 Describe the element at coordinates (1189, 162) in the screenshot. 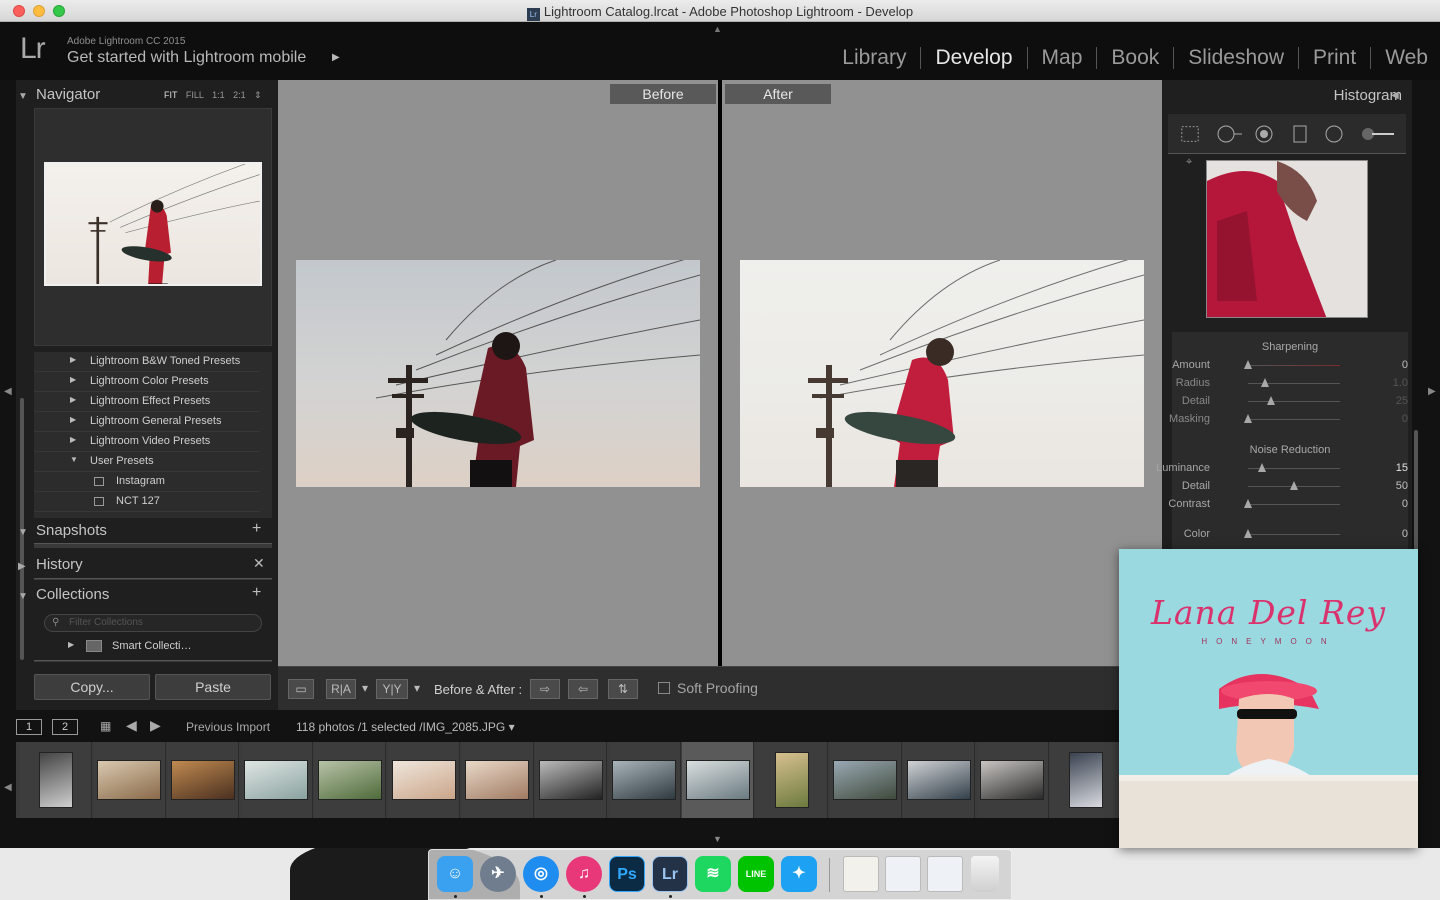

I see `target-adjust-icon: ⌖` at that location.